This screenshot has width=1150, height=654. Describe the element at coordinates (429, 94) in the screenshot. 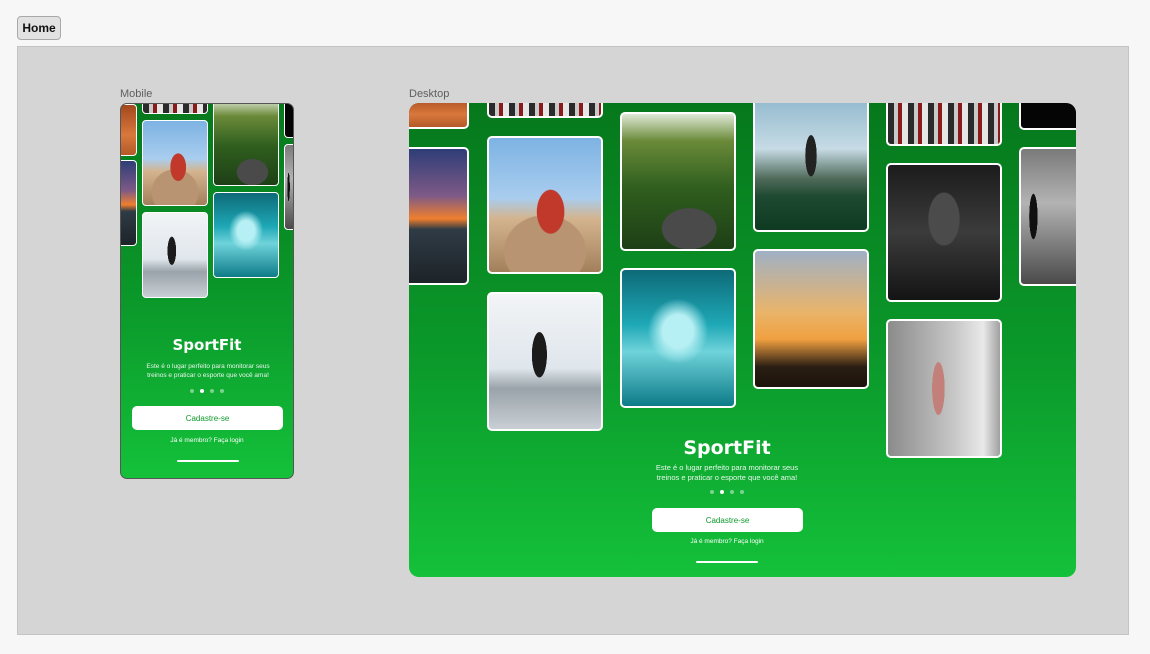

I see `desktop-frame-label: Desktop` at that location.